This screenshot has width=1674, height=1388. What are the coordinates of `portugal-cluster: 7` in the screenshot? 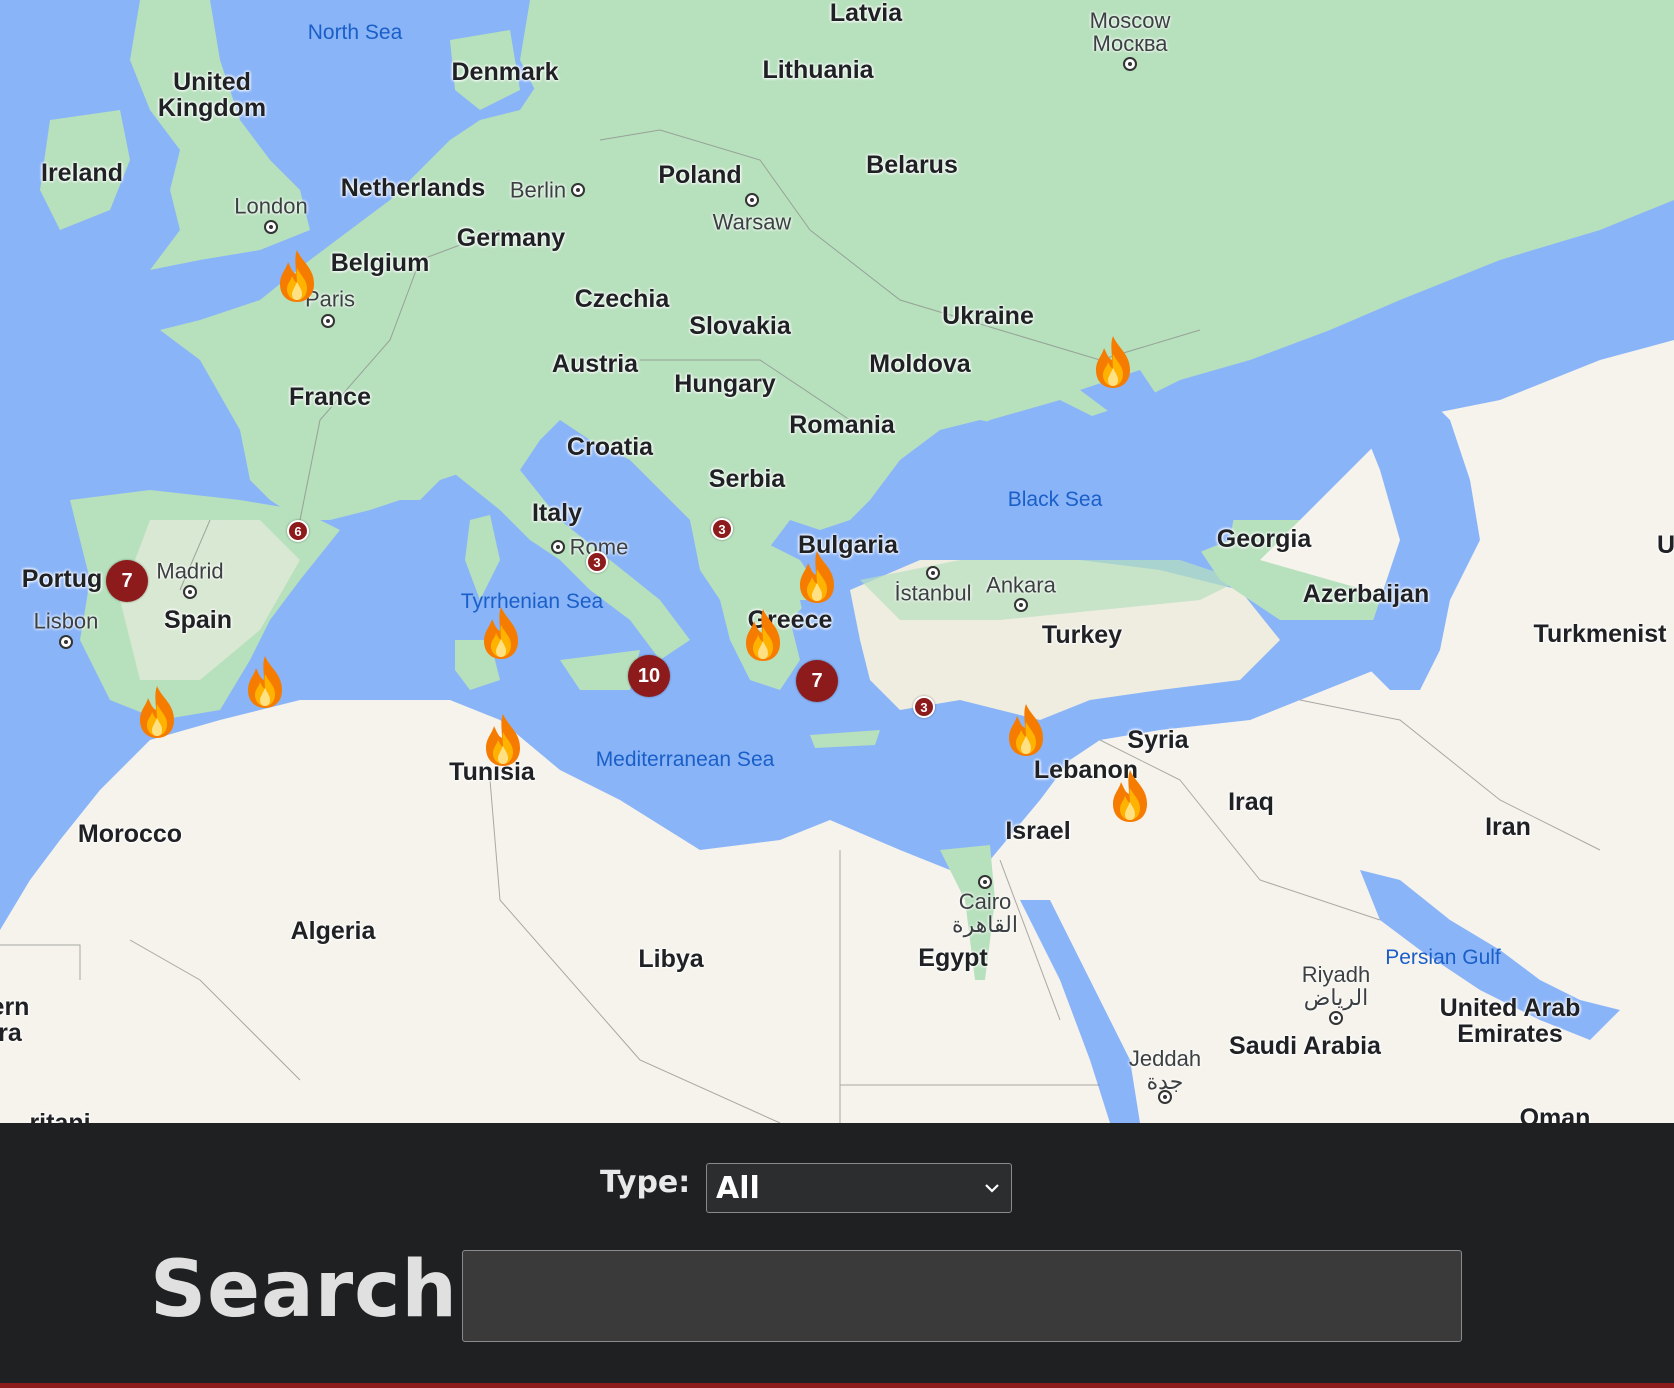 It's located at (127, 581).